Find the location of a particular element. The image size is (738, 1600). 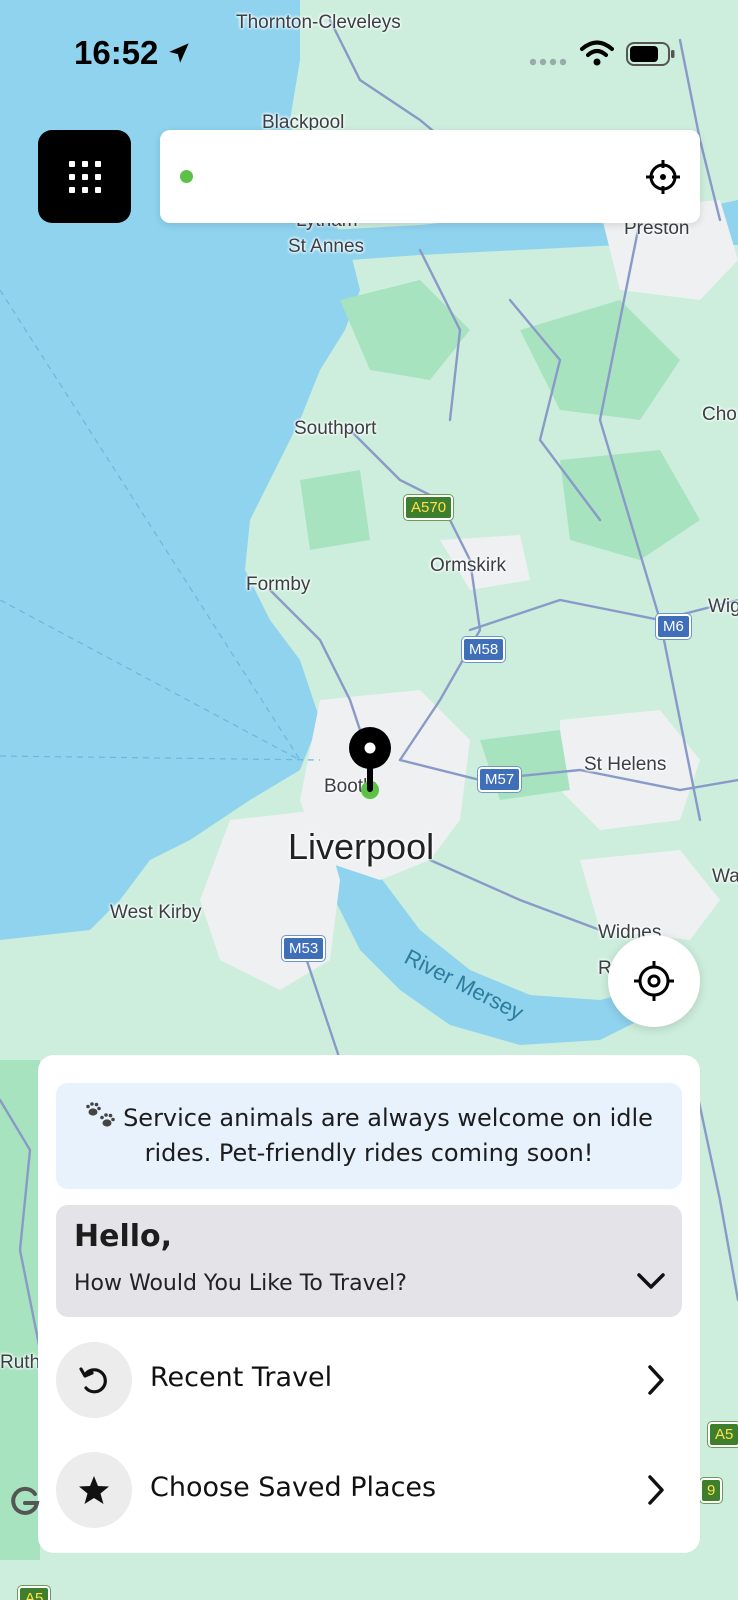

star-icon is located at coordinates (94, 1490).